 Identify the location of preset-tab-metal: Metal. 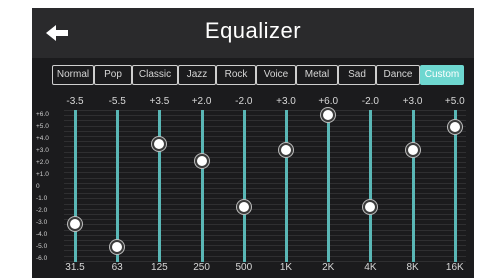
(317, 75).